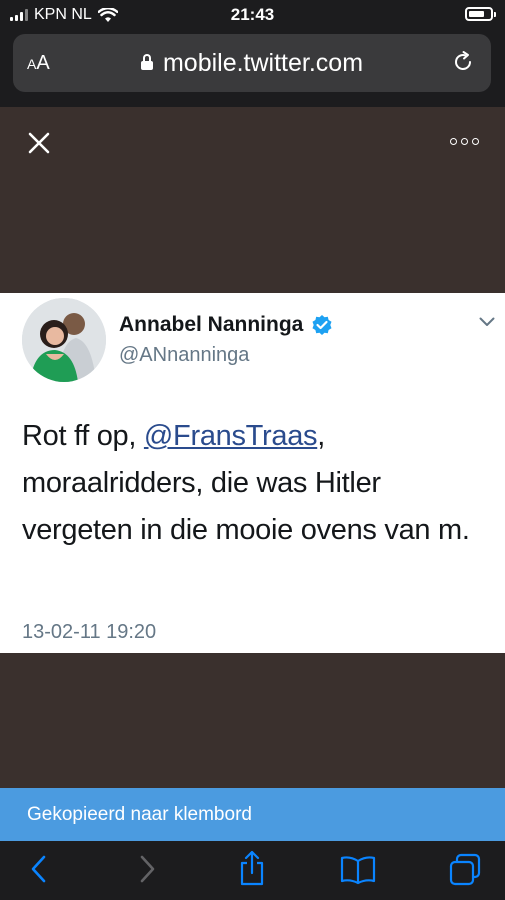  Describe the element at coordinates (487, 322) in the screenshot. I see `chevron-down-icon` at that location.